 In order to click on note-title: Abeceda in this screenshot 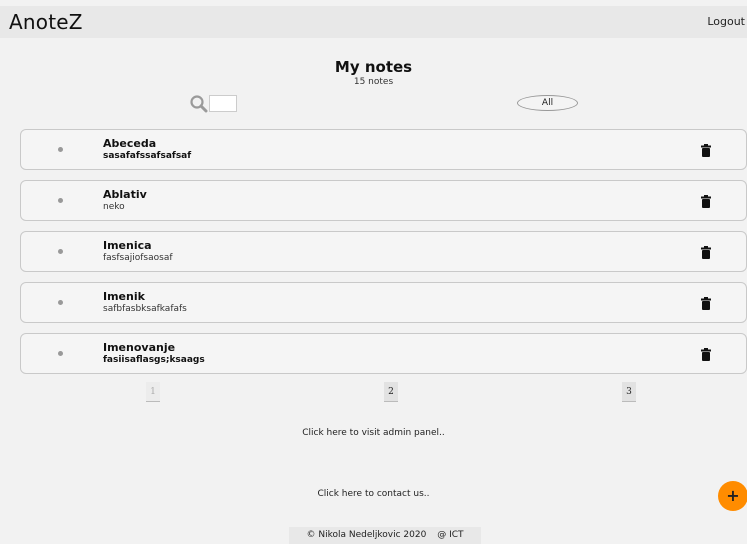, I will do `click(130, 143)`.